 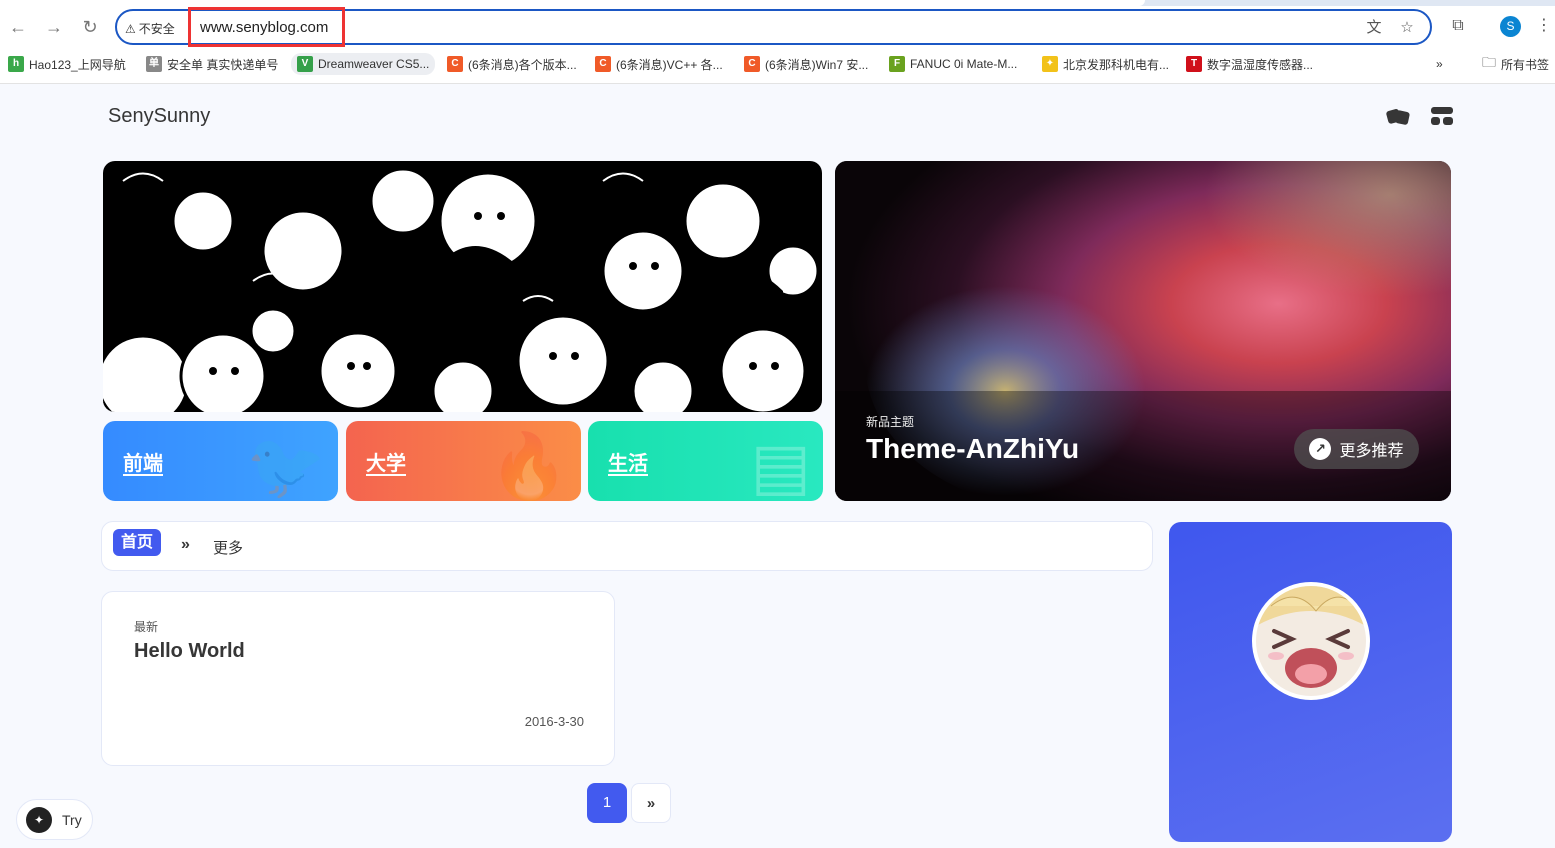 I want to click on banner-illustration, so click(x=462, y=286).